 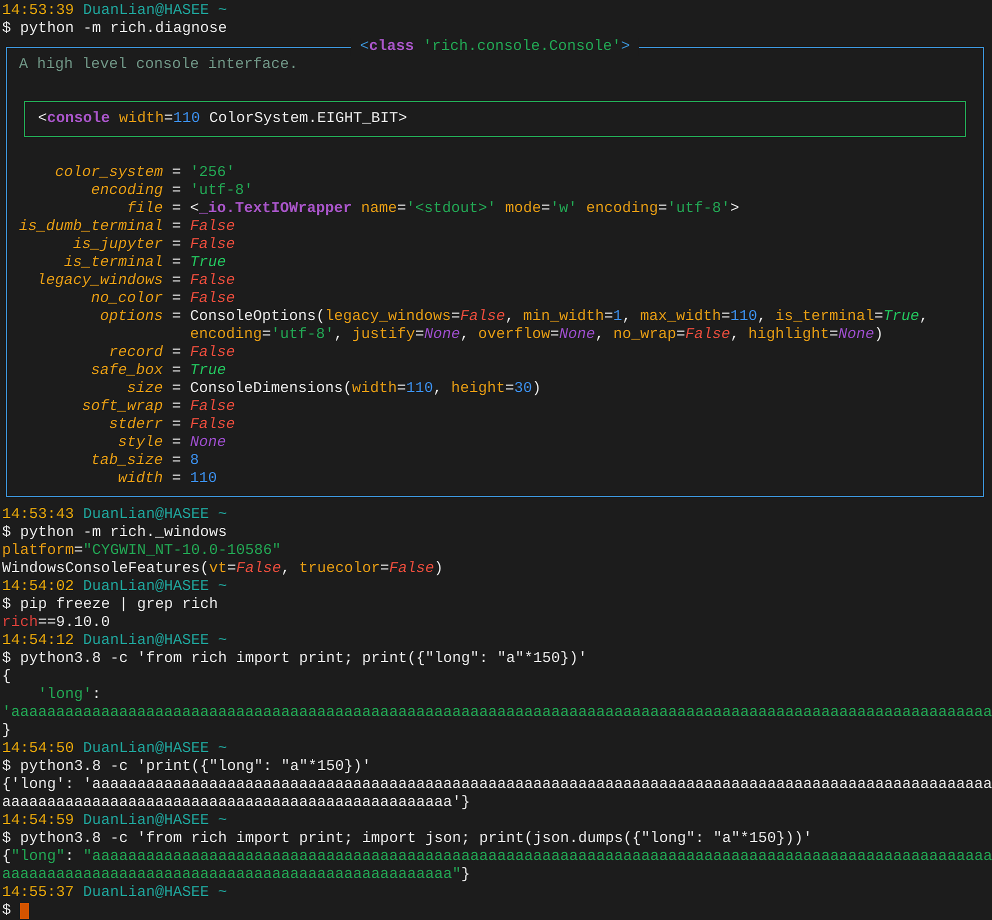 I want to click on terminal-line: $ python3.8 -c 'from rich import print; import json; print(json.dumps({"long": "a"*150}))', so click(x=407, y=839).